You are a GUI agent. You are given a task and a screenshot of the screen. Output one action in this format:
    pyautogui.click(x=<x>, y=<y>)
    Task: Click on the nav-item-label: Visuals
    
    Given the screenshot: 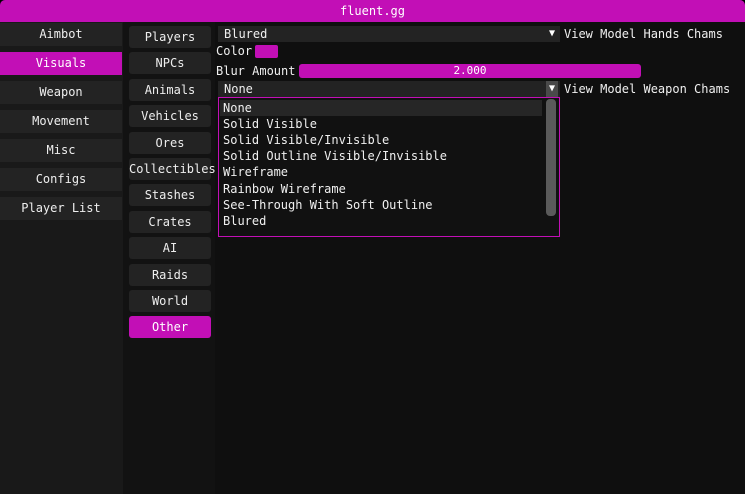 What is the action you would take?
    pyautogui.click(x=61, y=63)
    